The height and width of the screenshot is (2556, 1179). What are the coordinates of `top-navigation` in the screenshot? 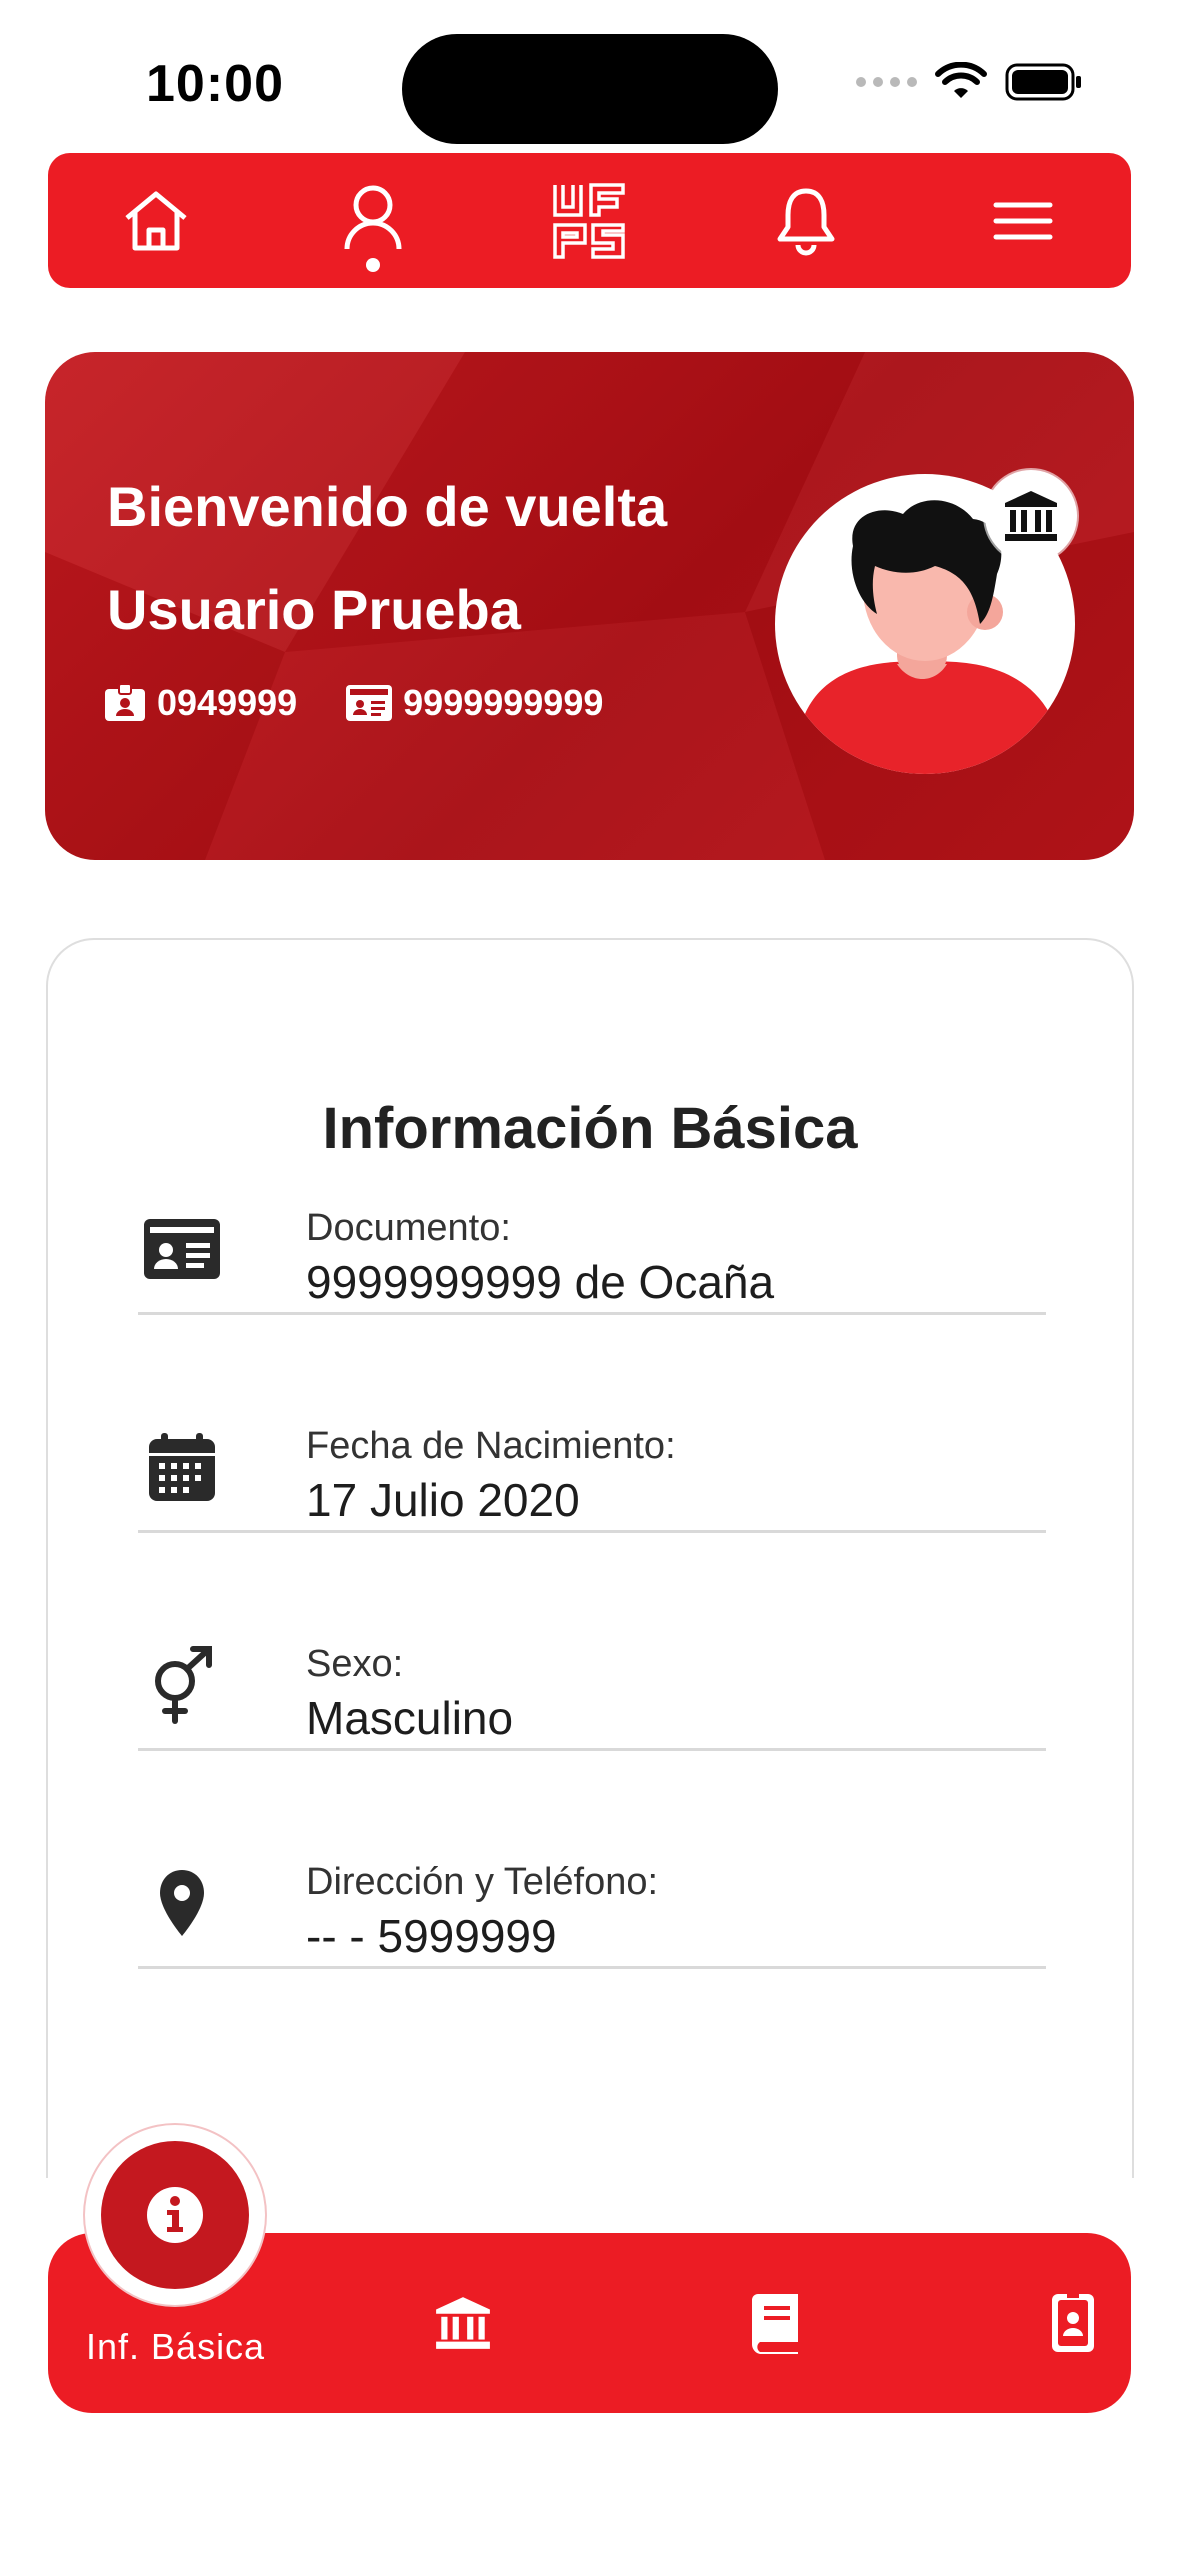 It's located at (589, 220).